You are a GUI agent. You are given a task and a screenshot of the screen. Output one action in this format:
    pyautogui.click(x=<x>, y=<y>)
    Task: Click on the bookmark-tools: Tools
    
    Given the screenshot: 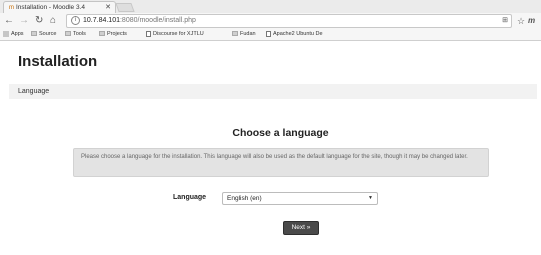 What is the action you would take?
    pyautogui.click(x=75, y=34)
    